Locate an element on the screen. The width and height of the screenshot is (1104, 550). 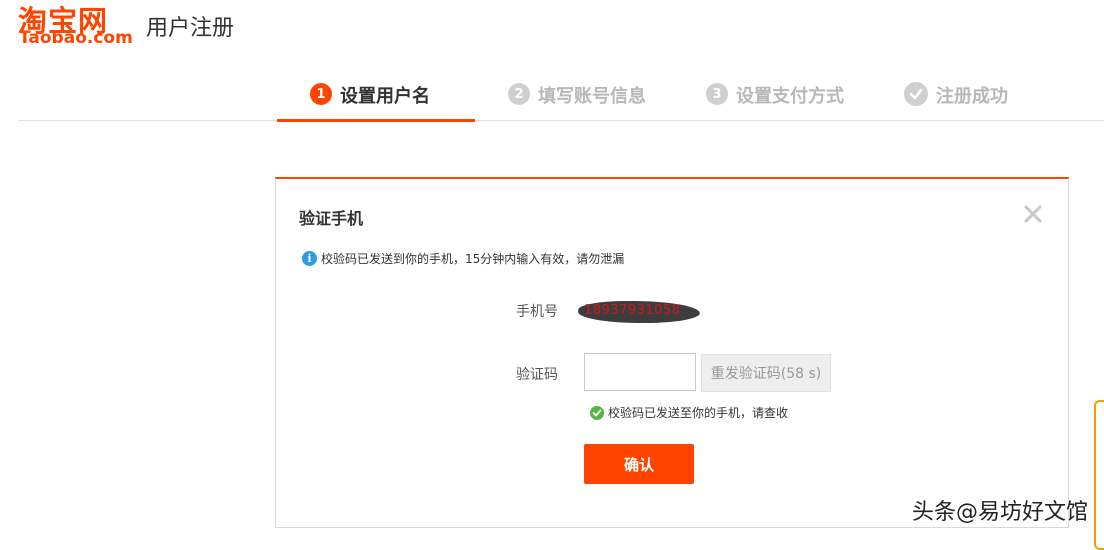
dialog-title: 验证手机 is located at coordinates (331, 218).